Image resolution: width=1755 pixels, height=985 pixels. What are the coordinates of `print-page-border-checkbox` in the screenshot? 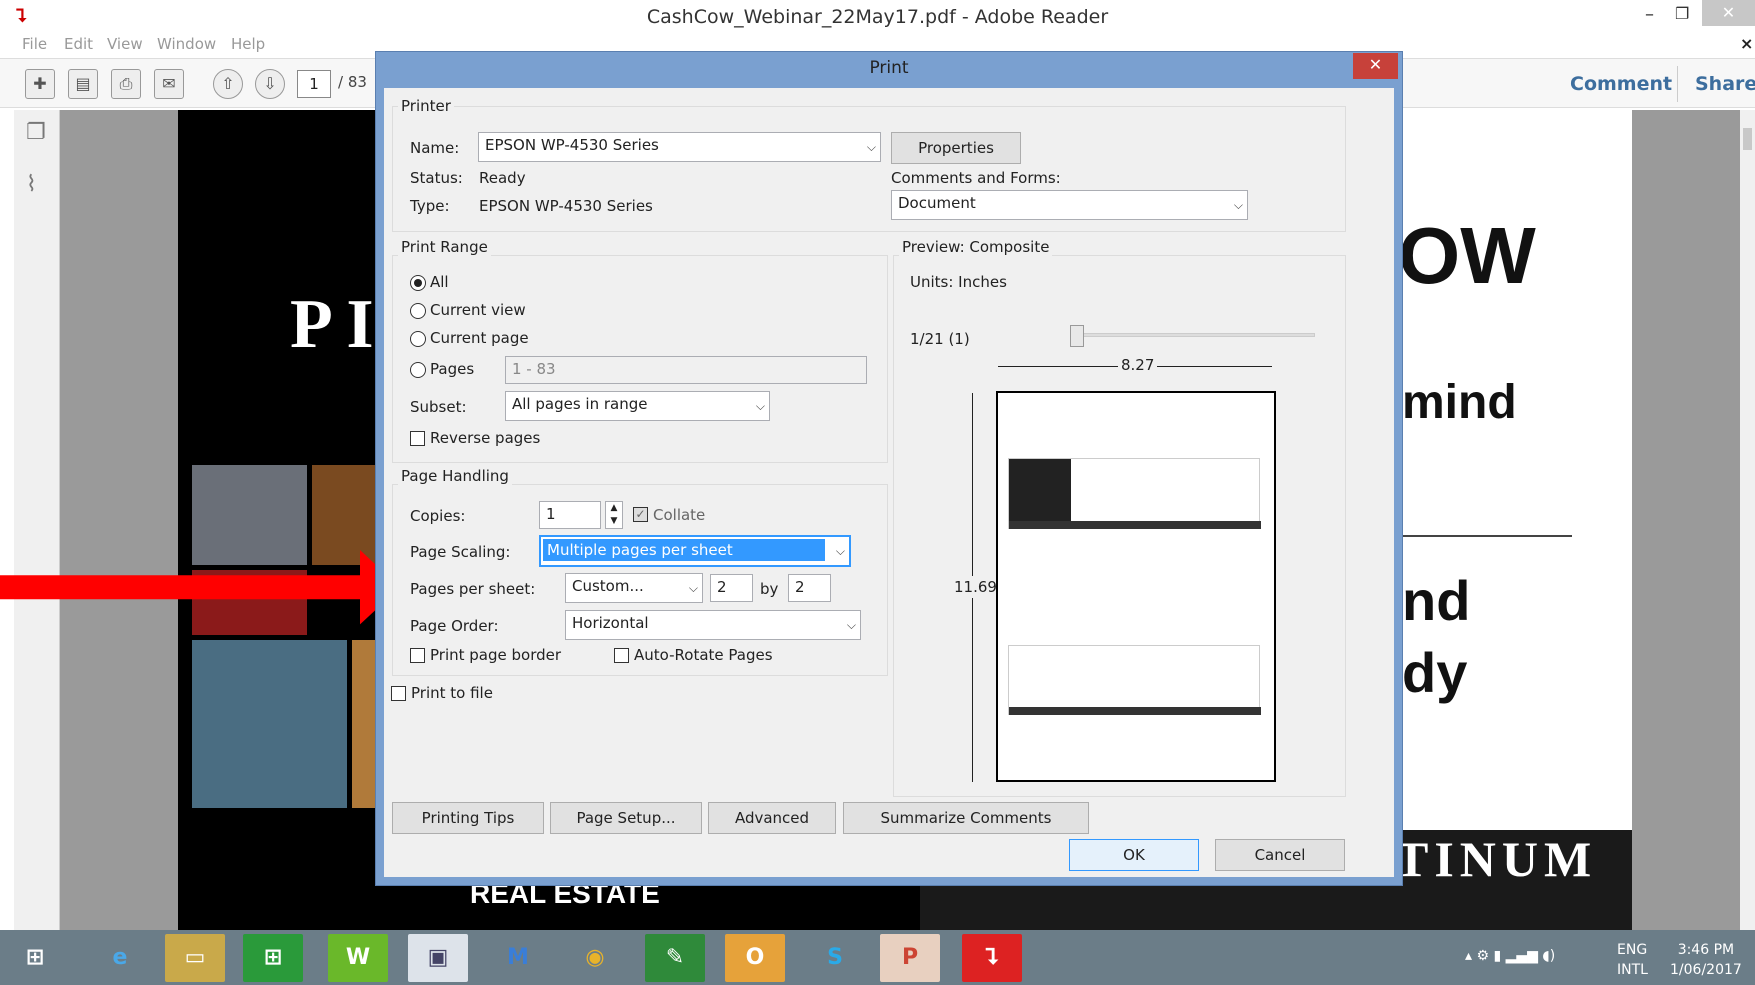 It's located at (417, 655).